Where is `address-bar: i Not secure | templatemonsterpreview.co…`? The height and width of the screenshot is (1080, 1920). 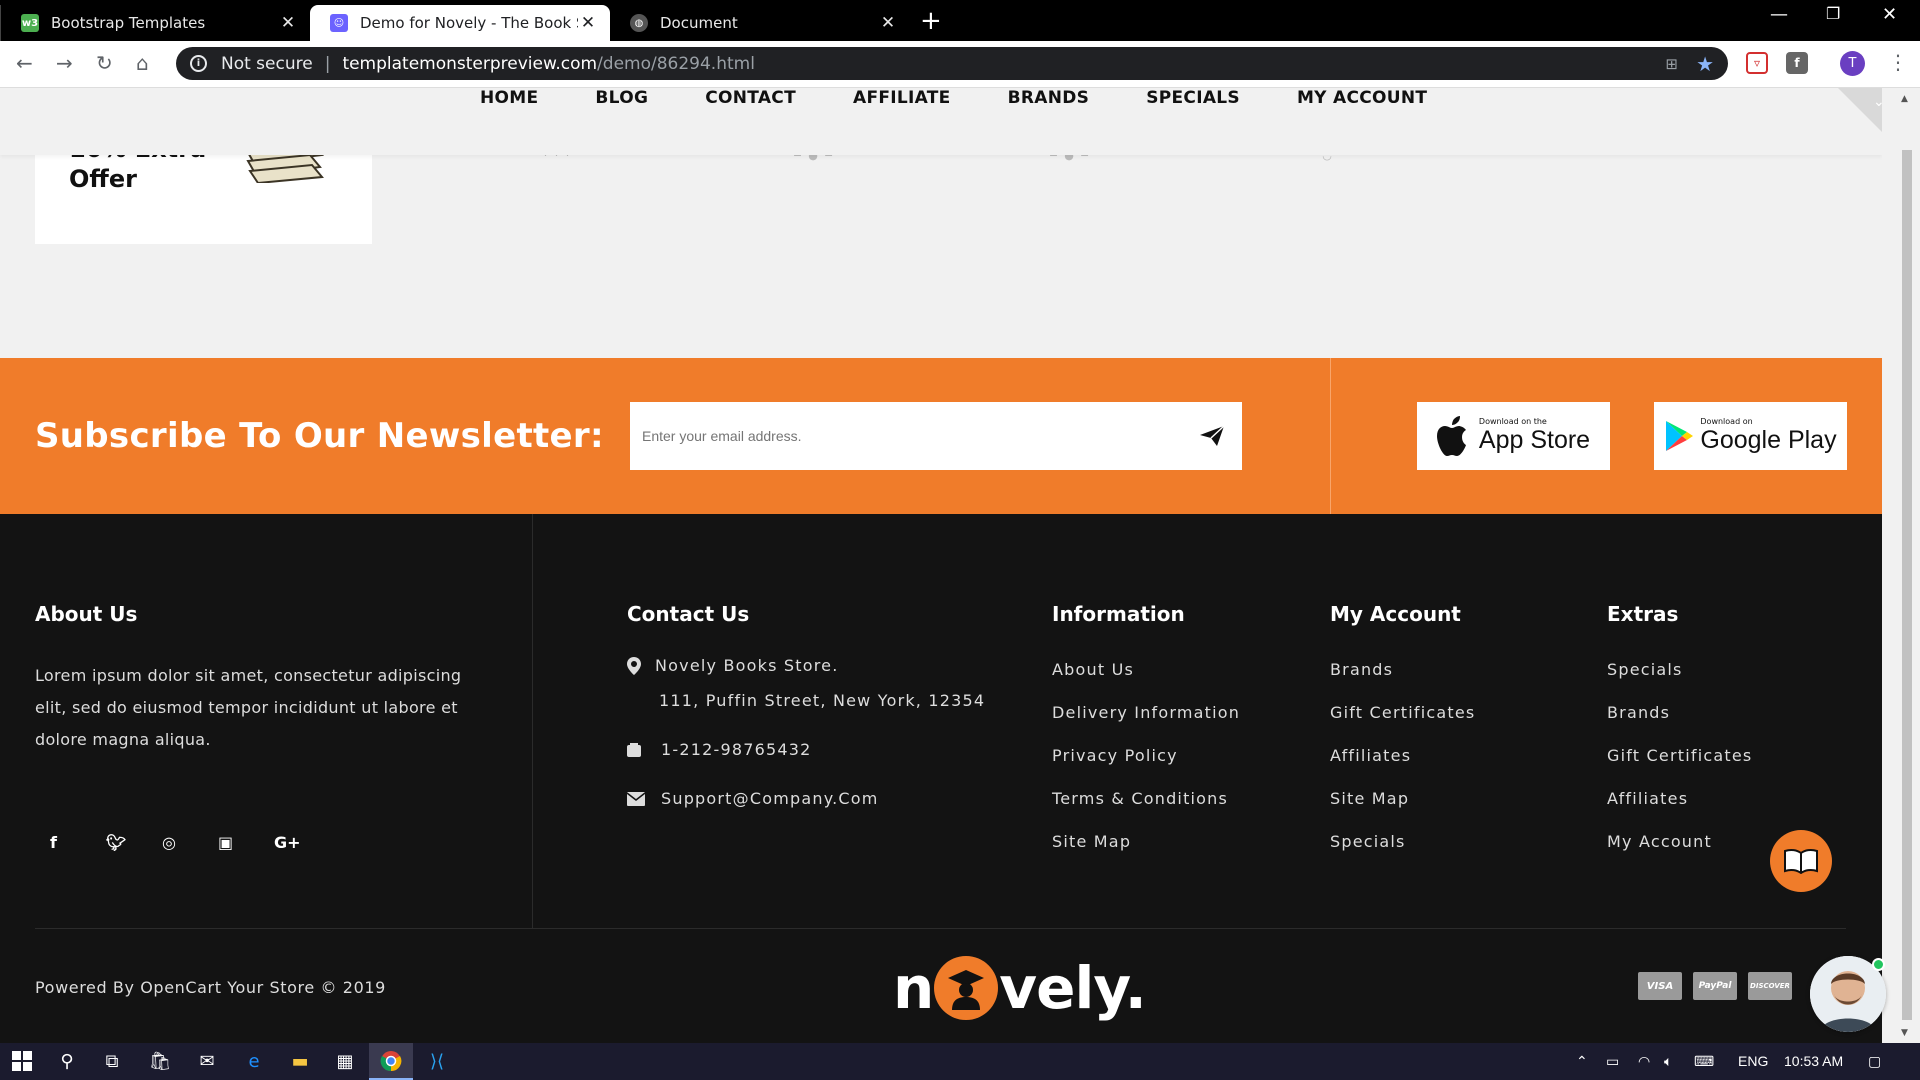 address-bar: i Not secure | templatemonsterpreview.co… is located at coordinates (952, 63).